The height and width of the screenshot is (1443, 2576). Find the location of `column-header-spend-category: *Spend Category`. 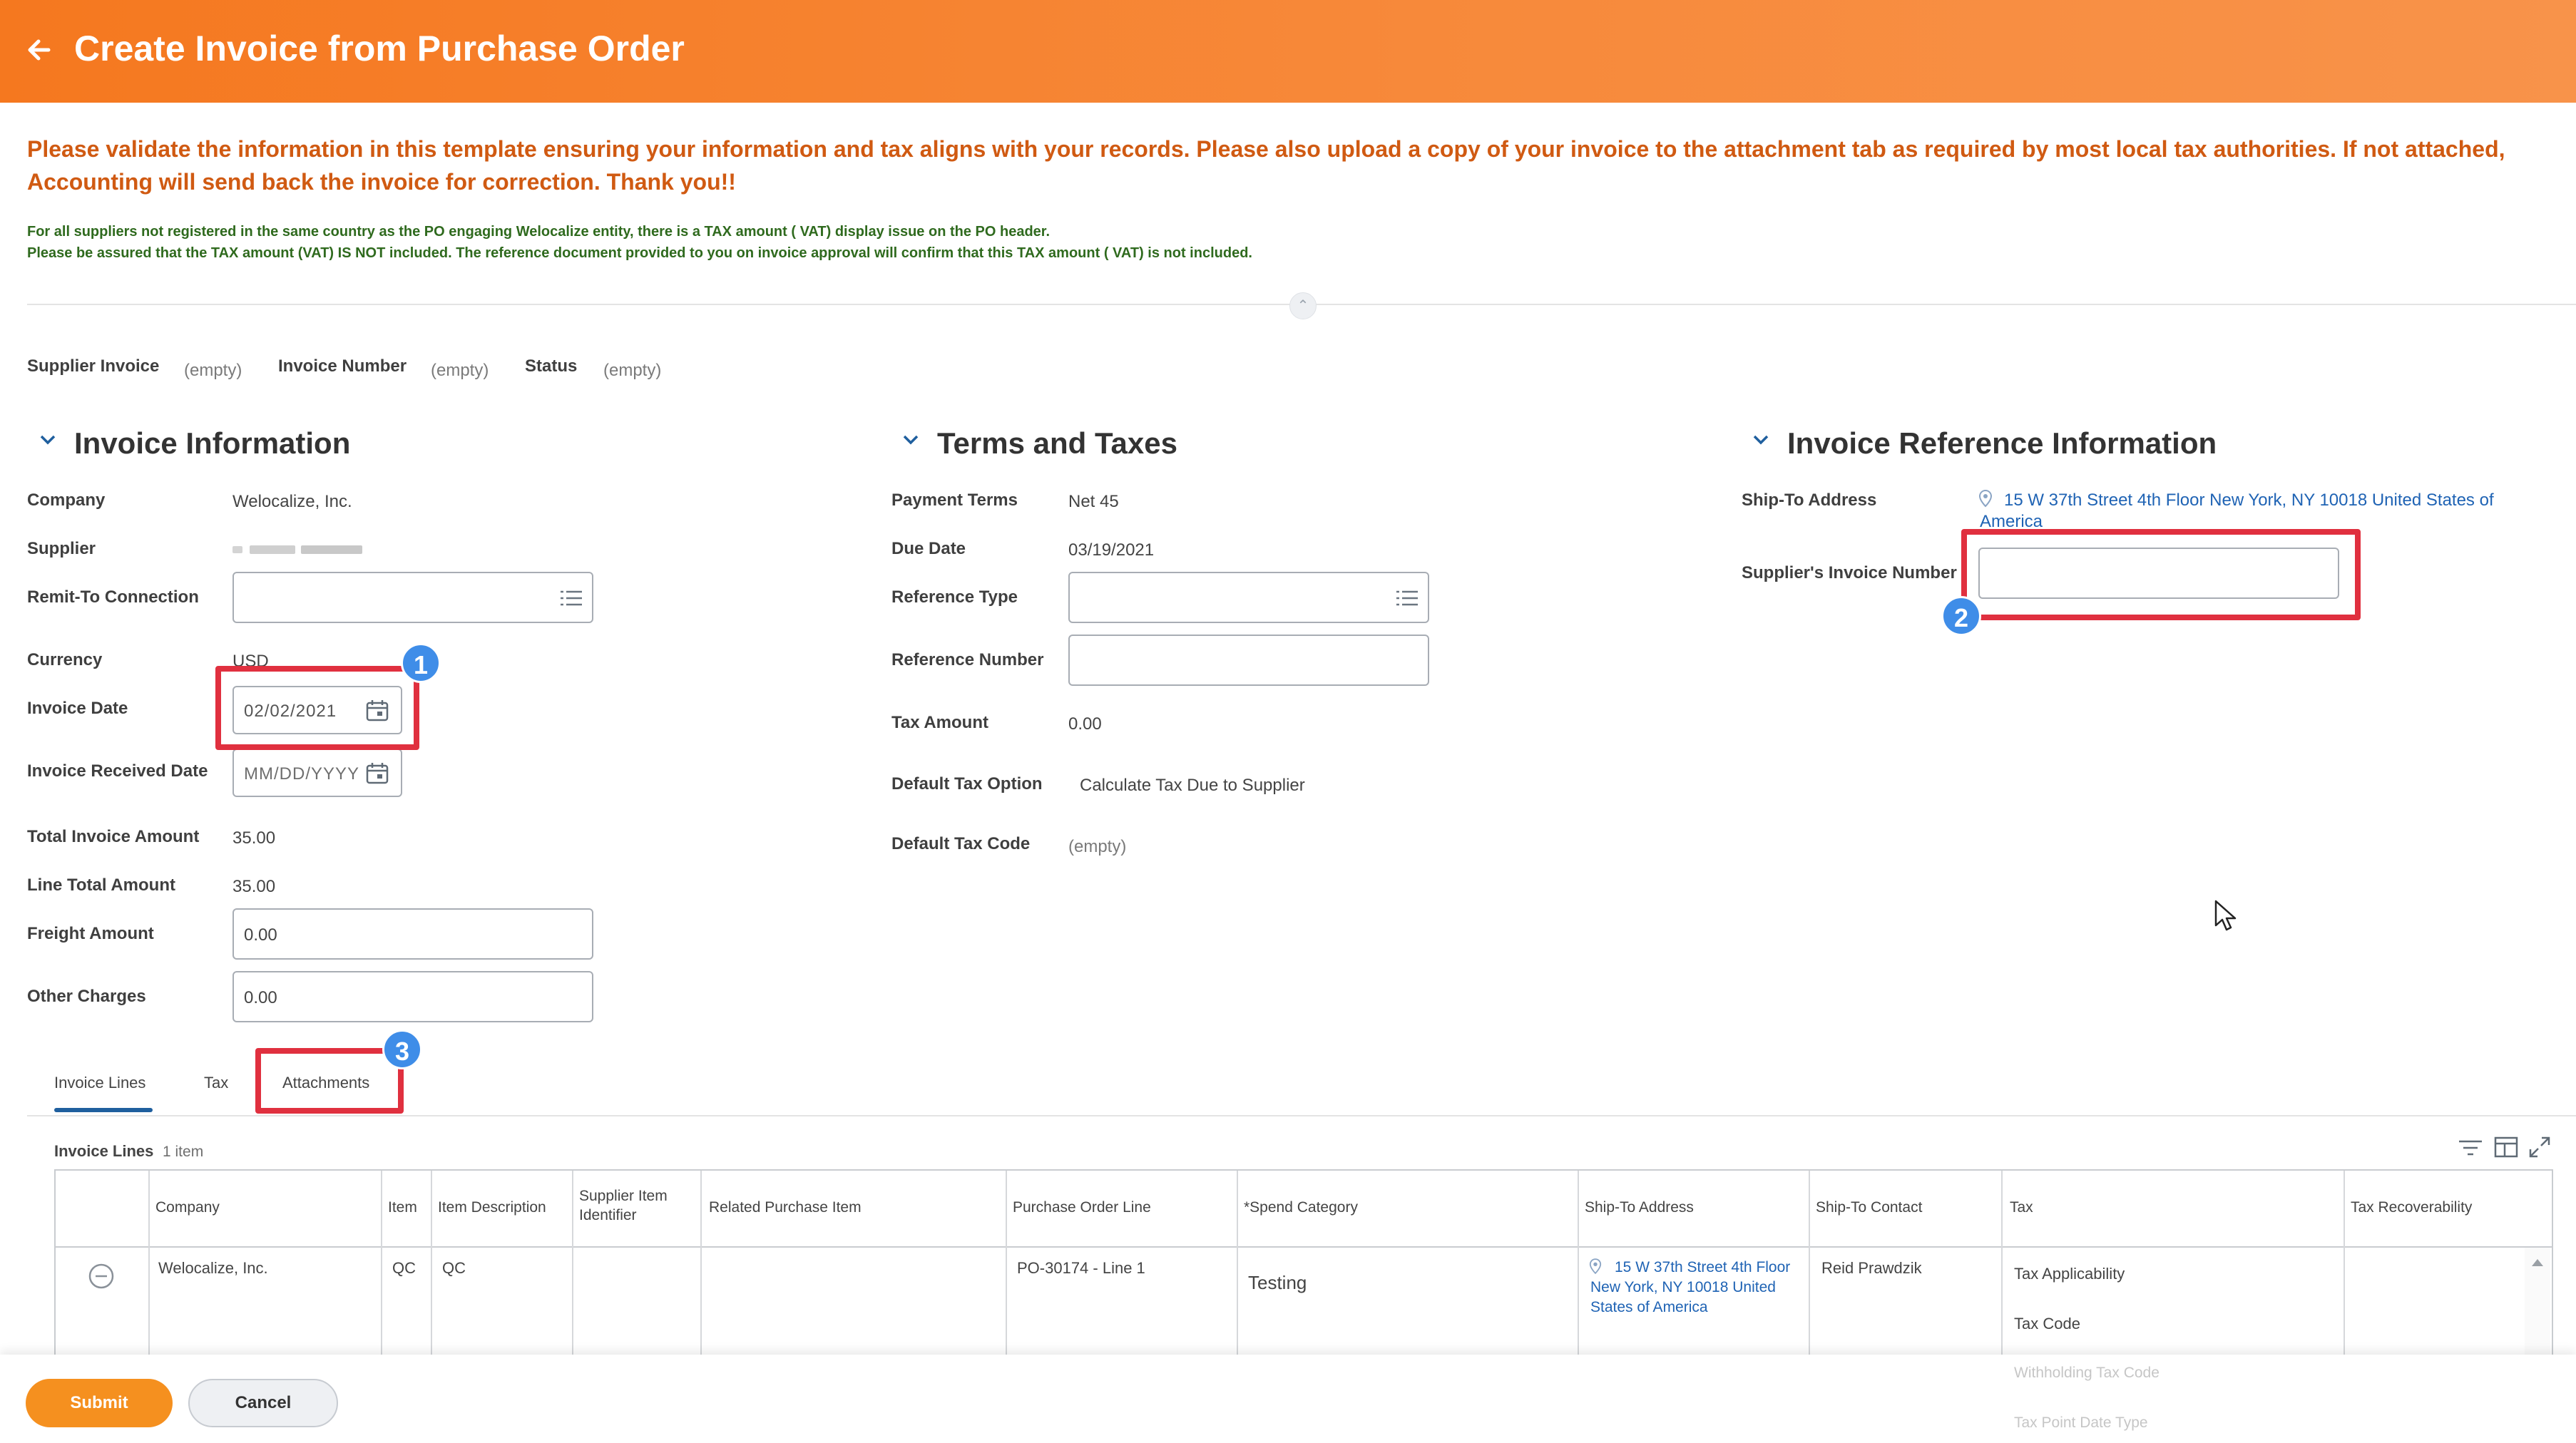

column-header-spend-category: *Spend Category is located at coordinates (1301, 1208).